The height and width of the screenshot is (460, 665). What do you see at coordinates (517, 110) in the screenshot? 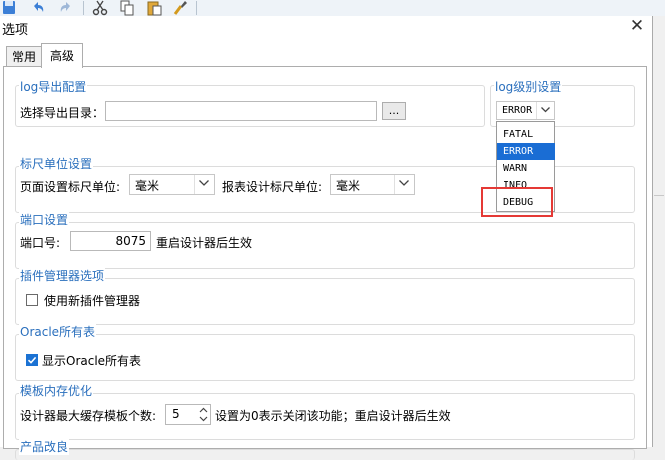
I see `log-level-selected: ERROR` at bounding box center [517, 110].